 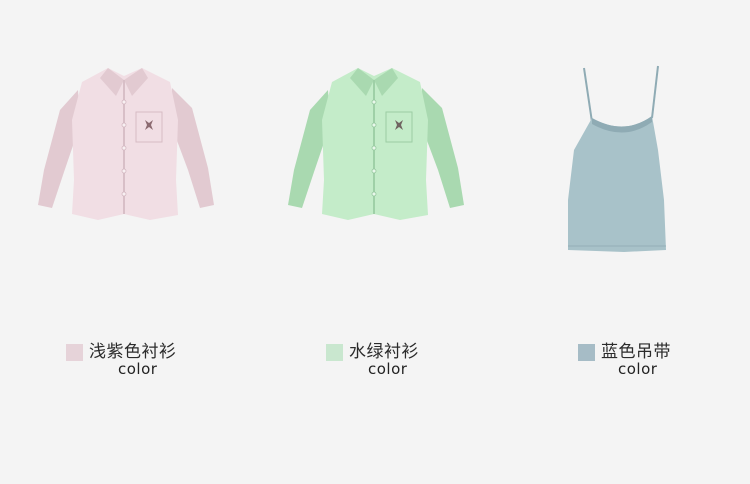 What do you see at coordinates (636, 351) in the screenshot?
I see `color-name: 蓝色吊带` at bounding box center [636, 351].